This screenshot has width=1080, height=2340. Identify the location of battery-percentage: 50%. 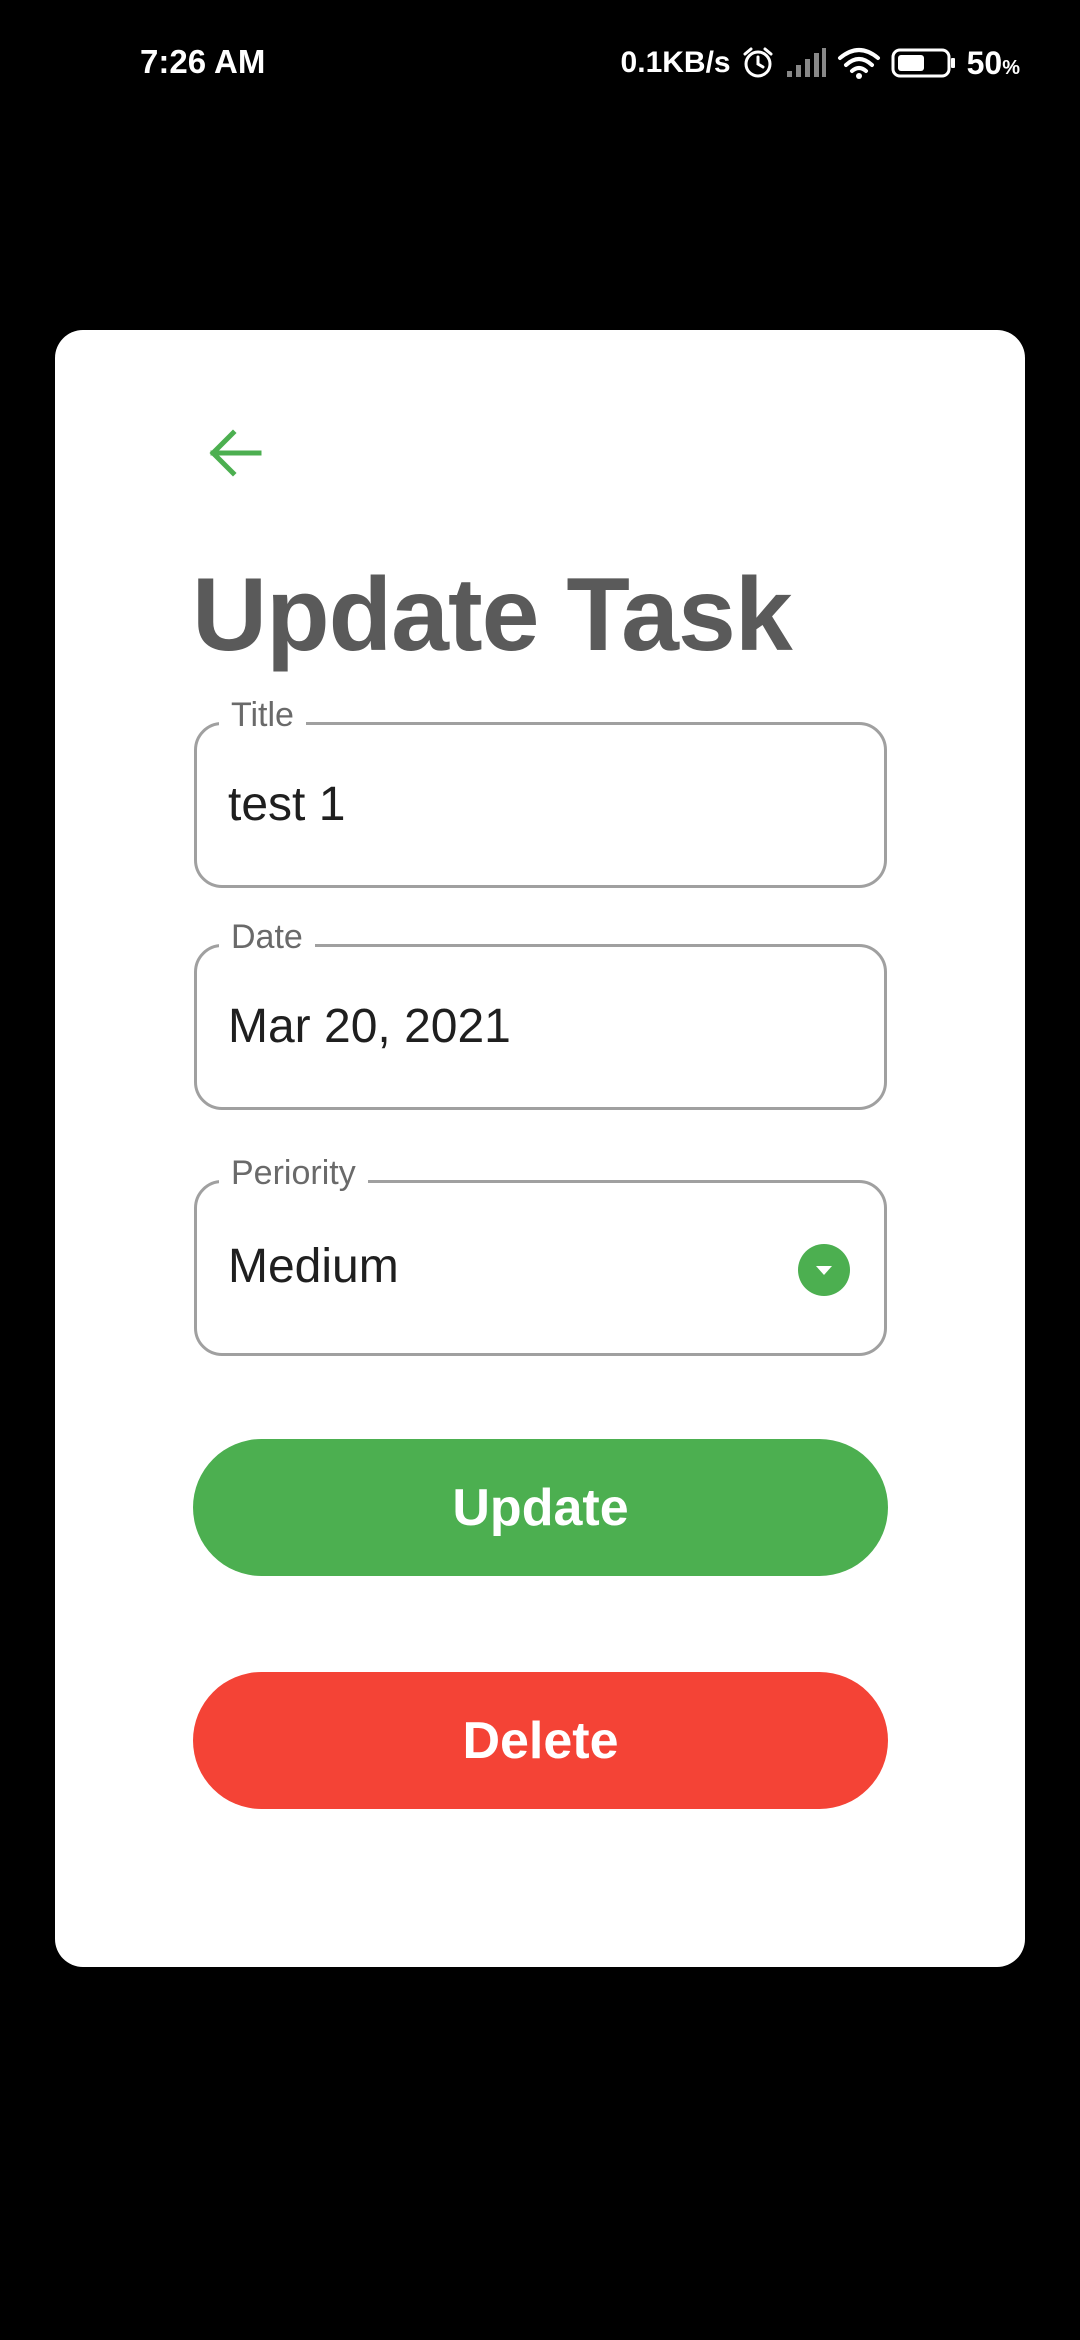
(993, 62).